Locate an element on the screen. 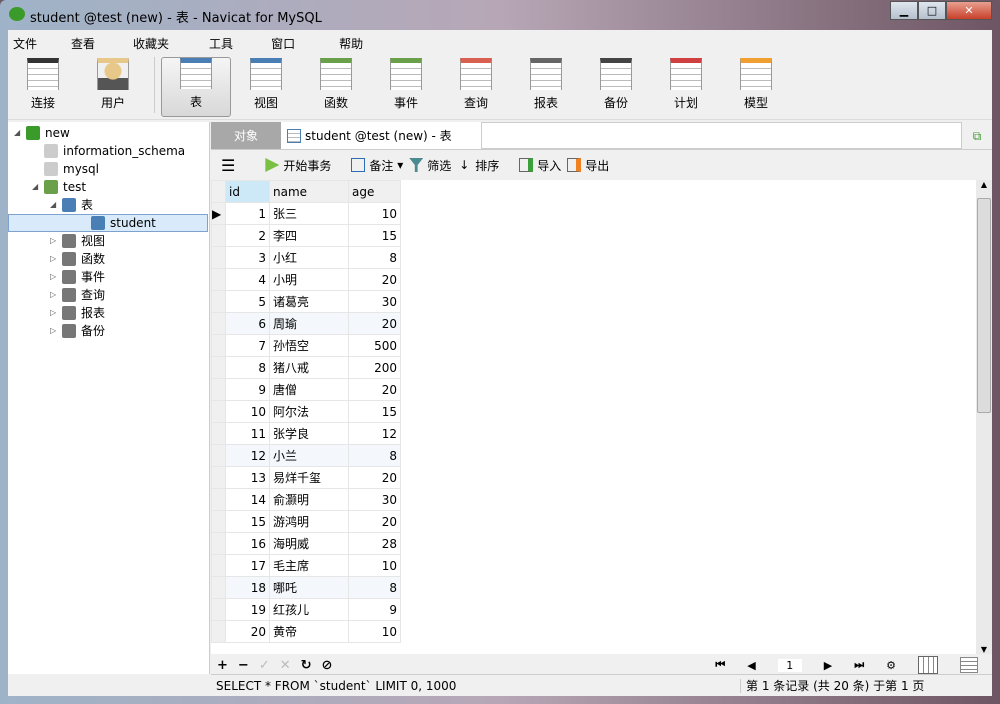 This screenshot has height=704, width=1000. tree-group-2: ▷ 事件 is located at coordinates (77, 277).